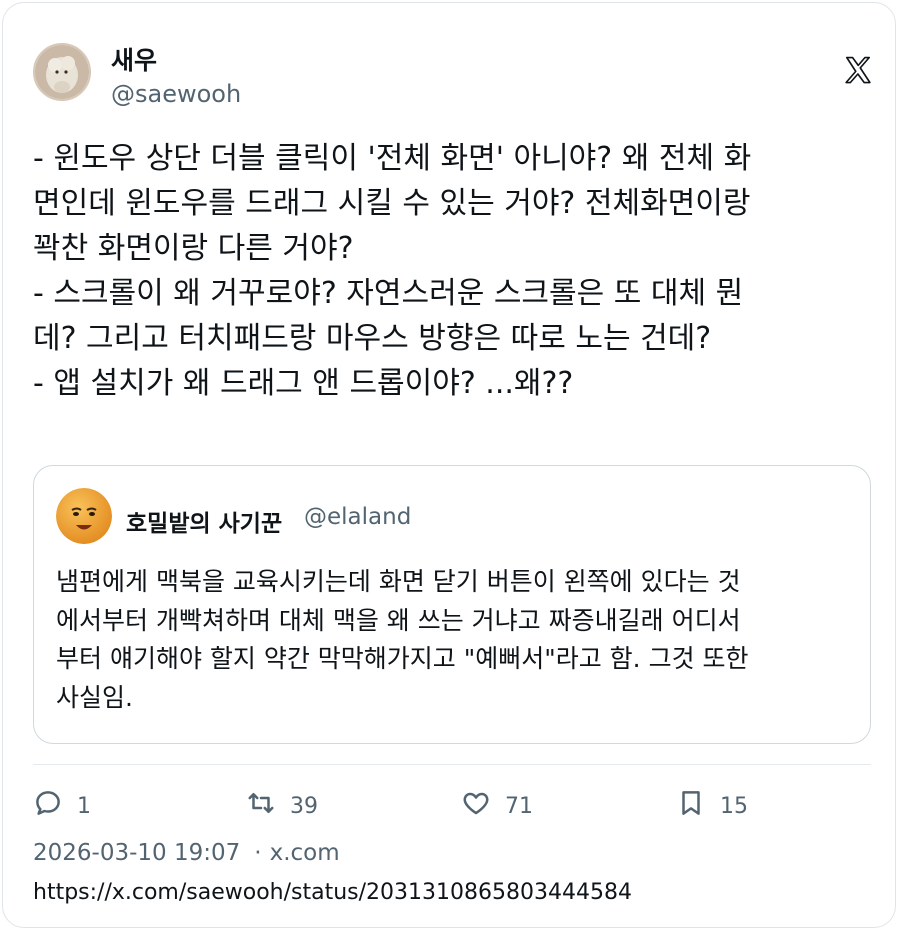 The height and width of the screenshot is (933, 900). I want to click on quoted-author-display-name: 호밀밭의 사기꾼, so click(204, 521).